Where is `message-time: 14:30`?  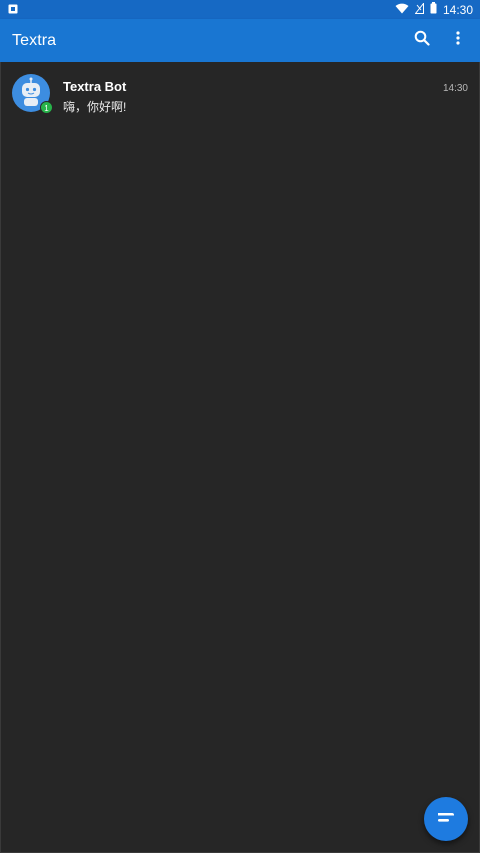
message-time: 14:30 is located at coordinates (455, 88).